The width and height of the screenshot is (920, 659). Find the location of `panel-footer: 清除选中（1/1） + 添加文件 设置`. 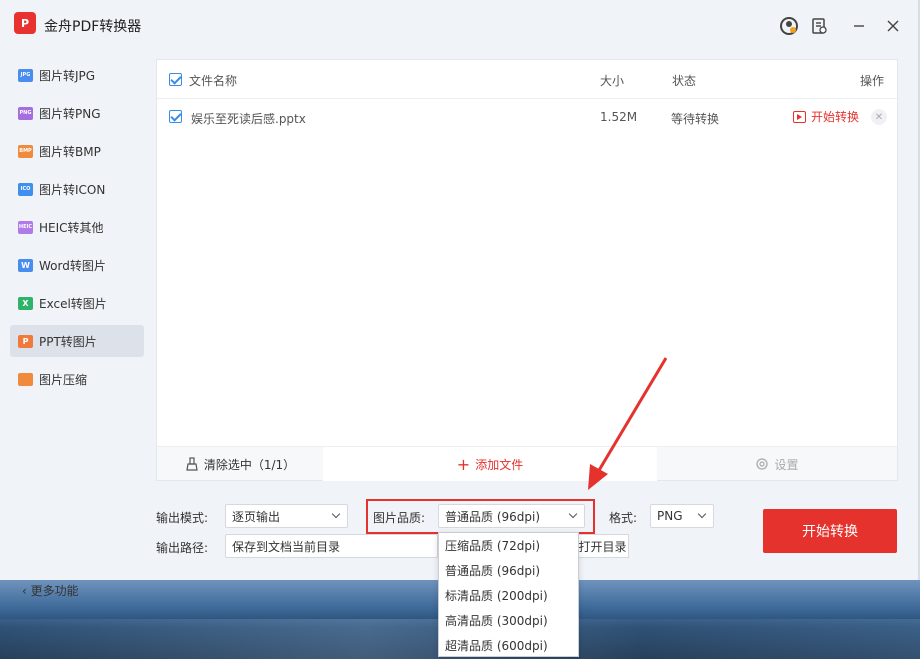

panel-footer: 清除选中（1/1） + 添加文件 设置 is located at coordinates (527, 463).